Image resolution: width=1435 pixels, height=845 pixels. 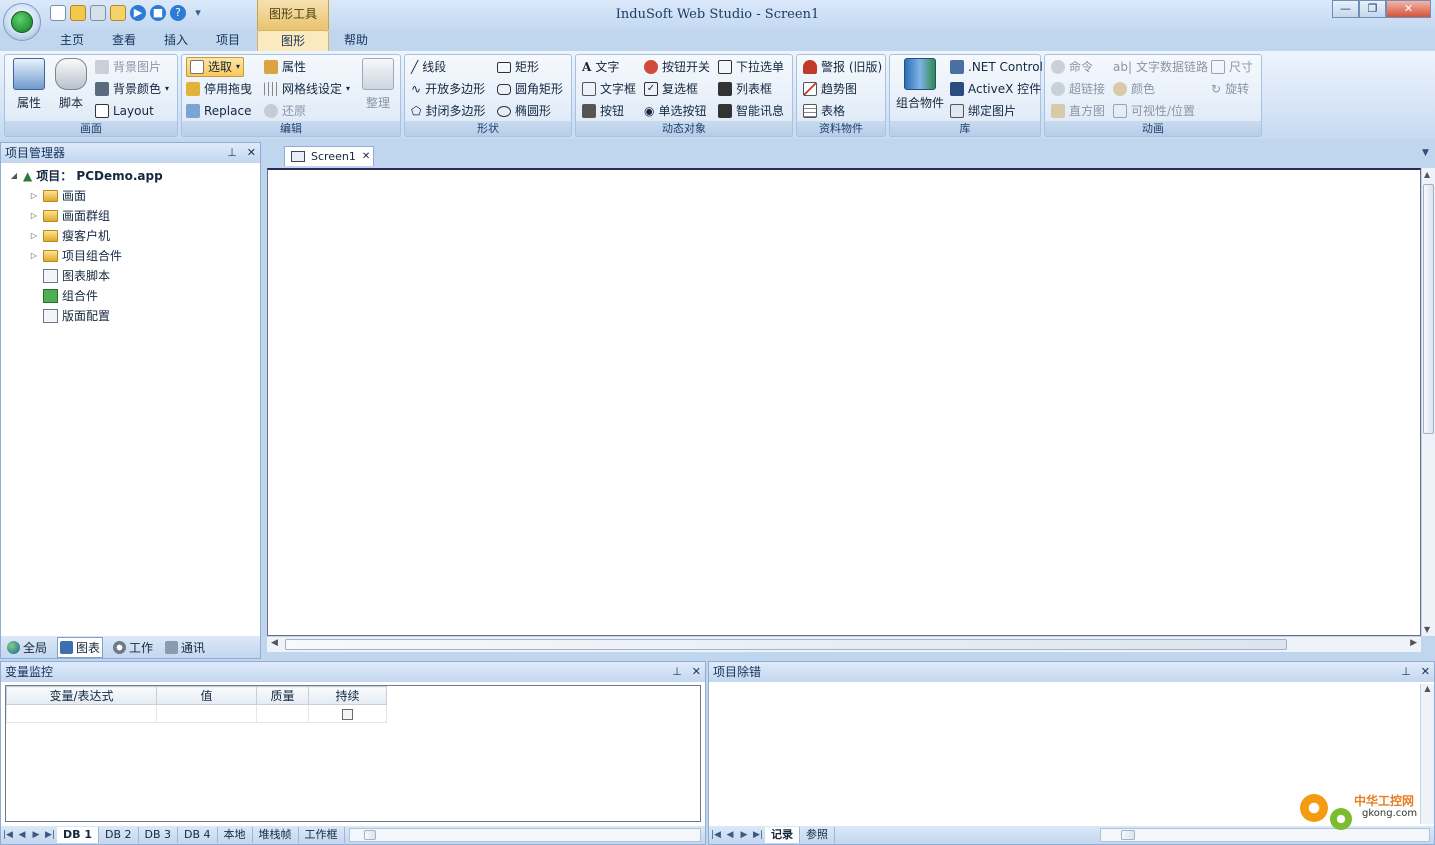 What do you see at coordinates (1372, 9) in the screenshot?
I see `maximize-button: ❐` at bounding box center [1372, 9].